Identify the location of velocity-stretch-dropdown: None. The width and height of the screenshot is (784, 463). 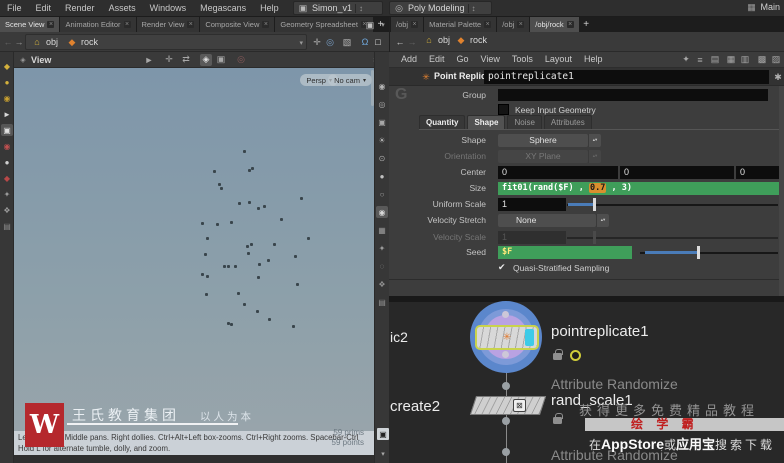
(547, 220).